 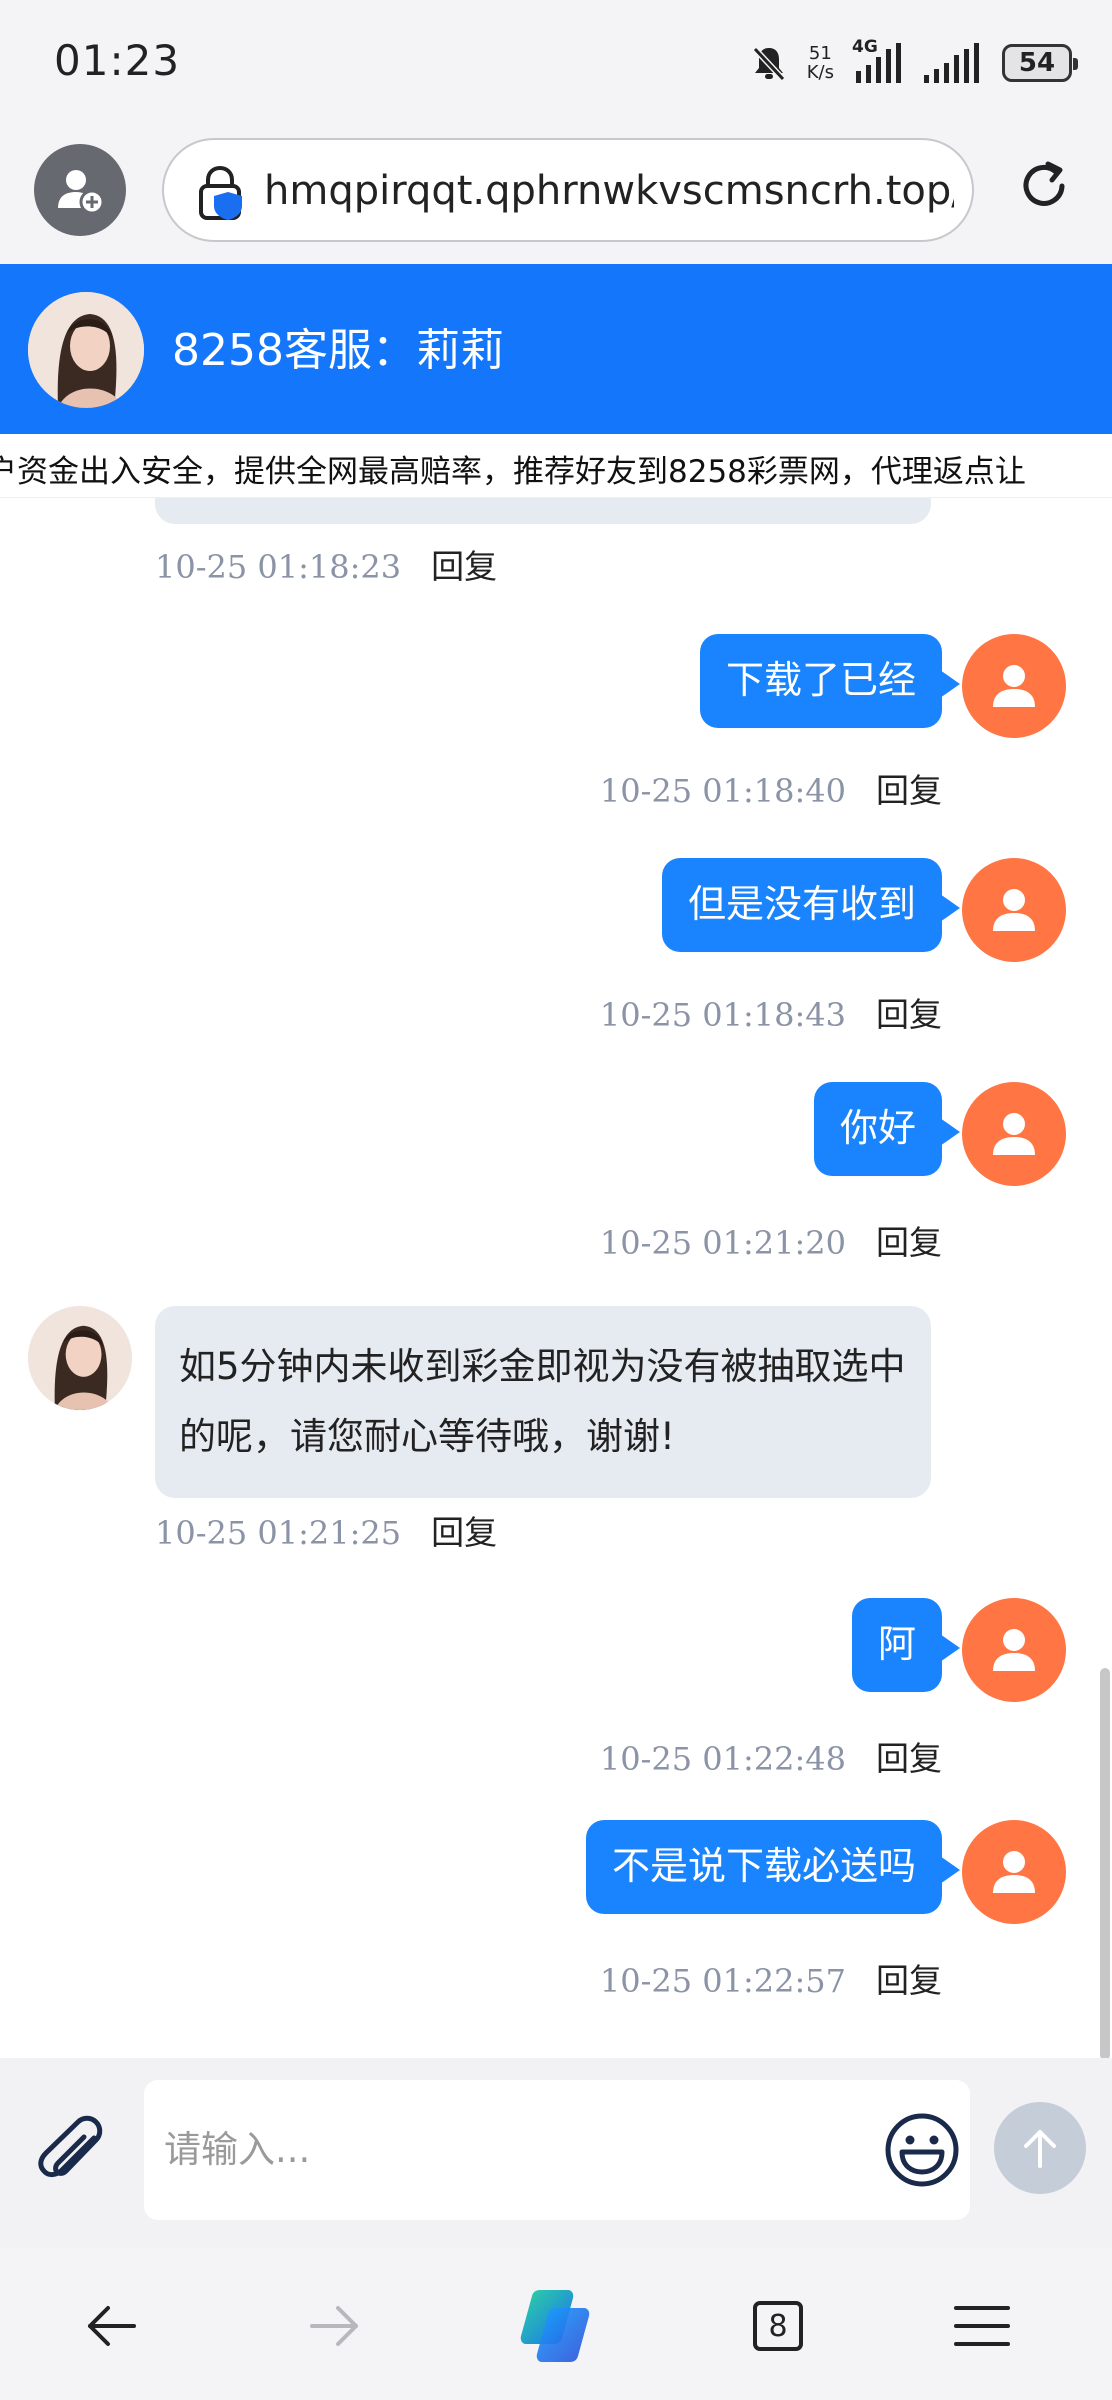 I want to click on message-meta: 10-25 01:21:25 回复, so click(x=326, y=1530).